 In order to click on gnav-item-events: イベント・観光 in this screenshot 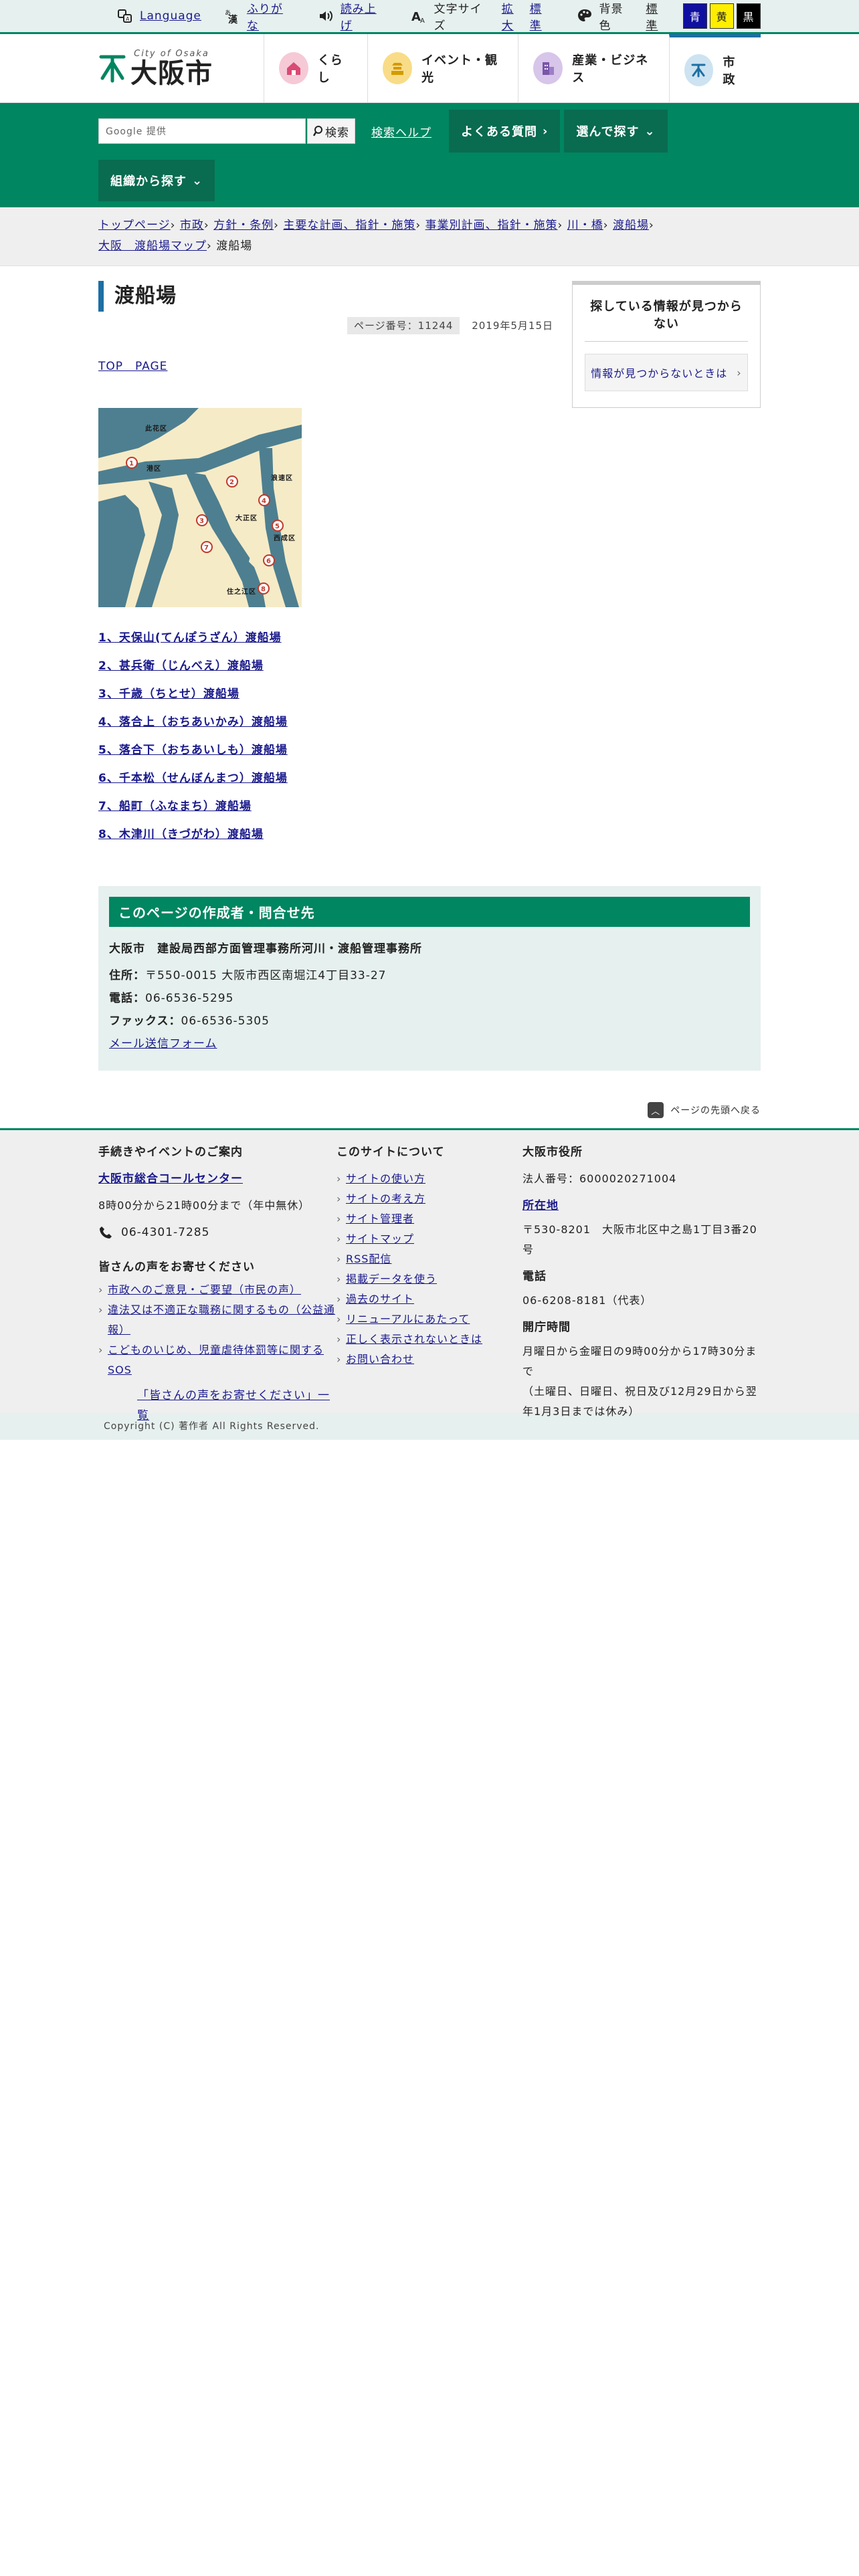, I will do `click(443, 68)`.